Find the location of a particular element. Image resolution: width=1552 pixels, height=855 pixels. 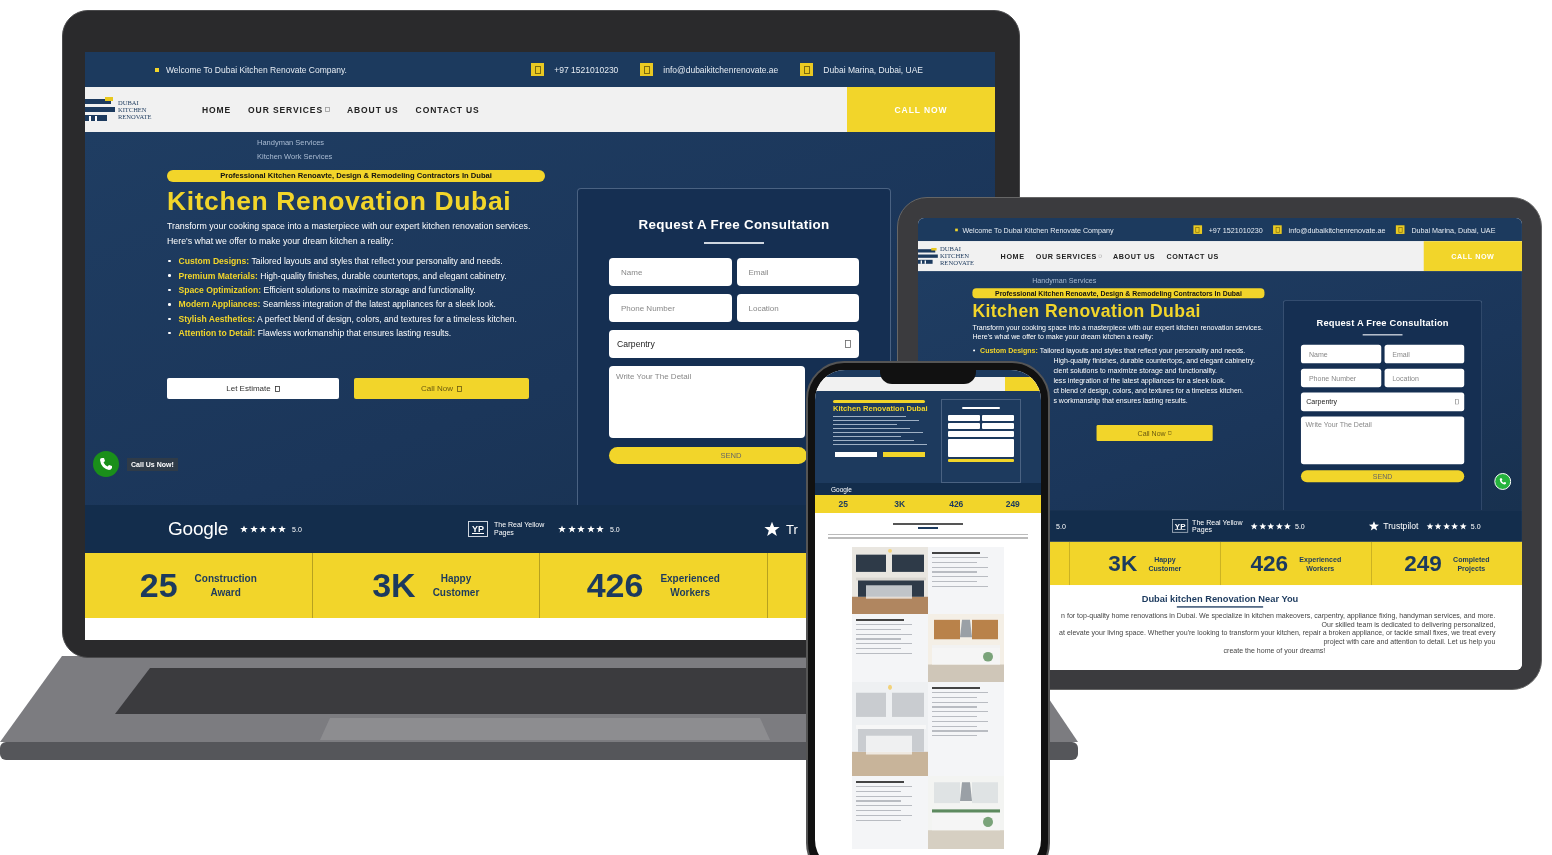

nav-link: CONTACT US is located at coordinates (447, 109).